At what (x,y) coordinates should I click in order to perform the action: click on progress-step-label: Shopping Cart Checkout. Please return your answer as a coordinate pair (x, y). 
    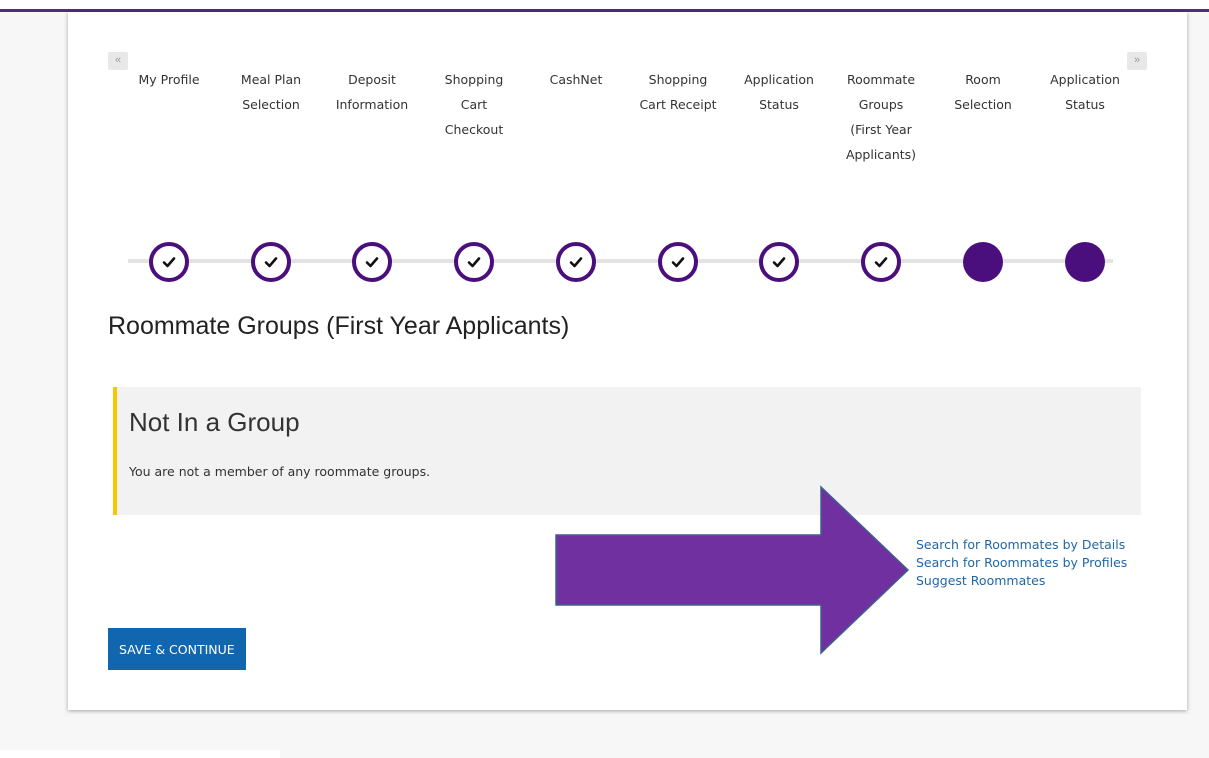
    Looking at the image, I should click on (474, 104).